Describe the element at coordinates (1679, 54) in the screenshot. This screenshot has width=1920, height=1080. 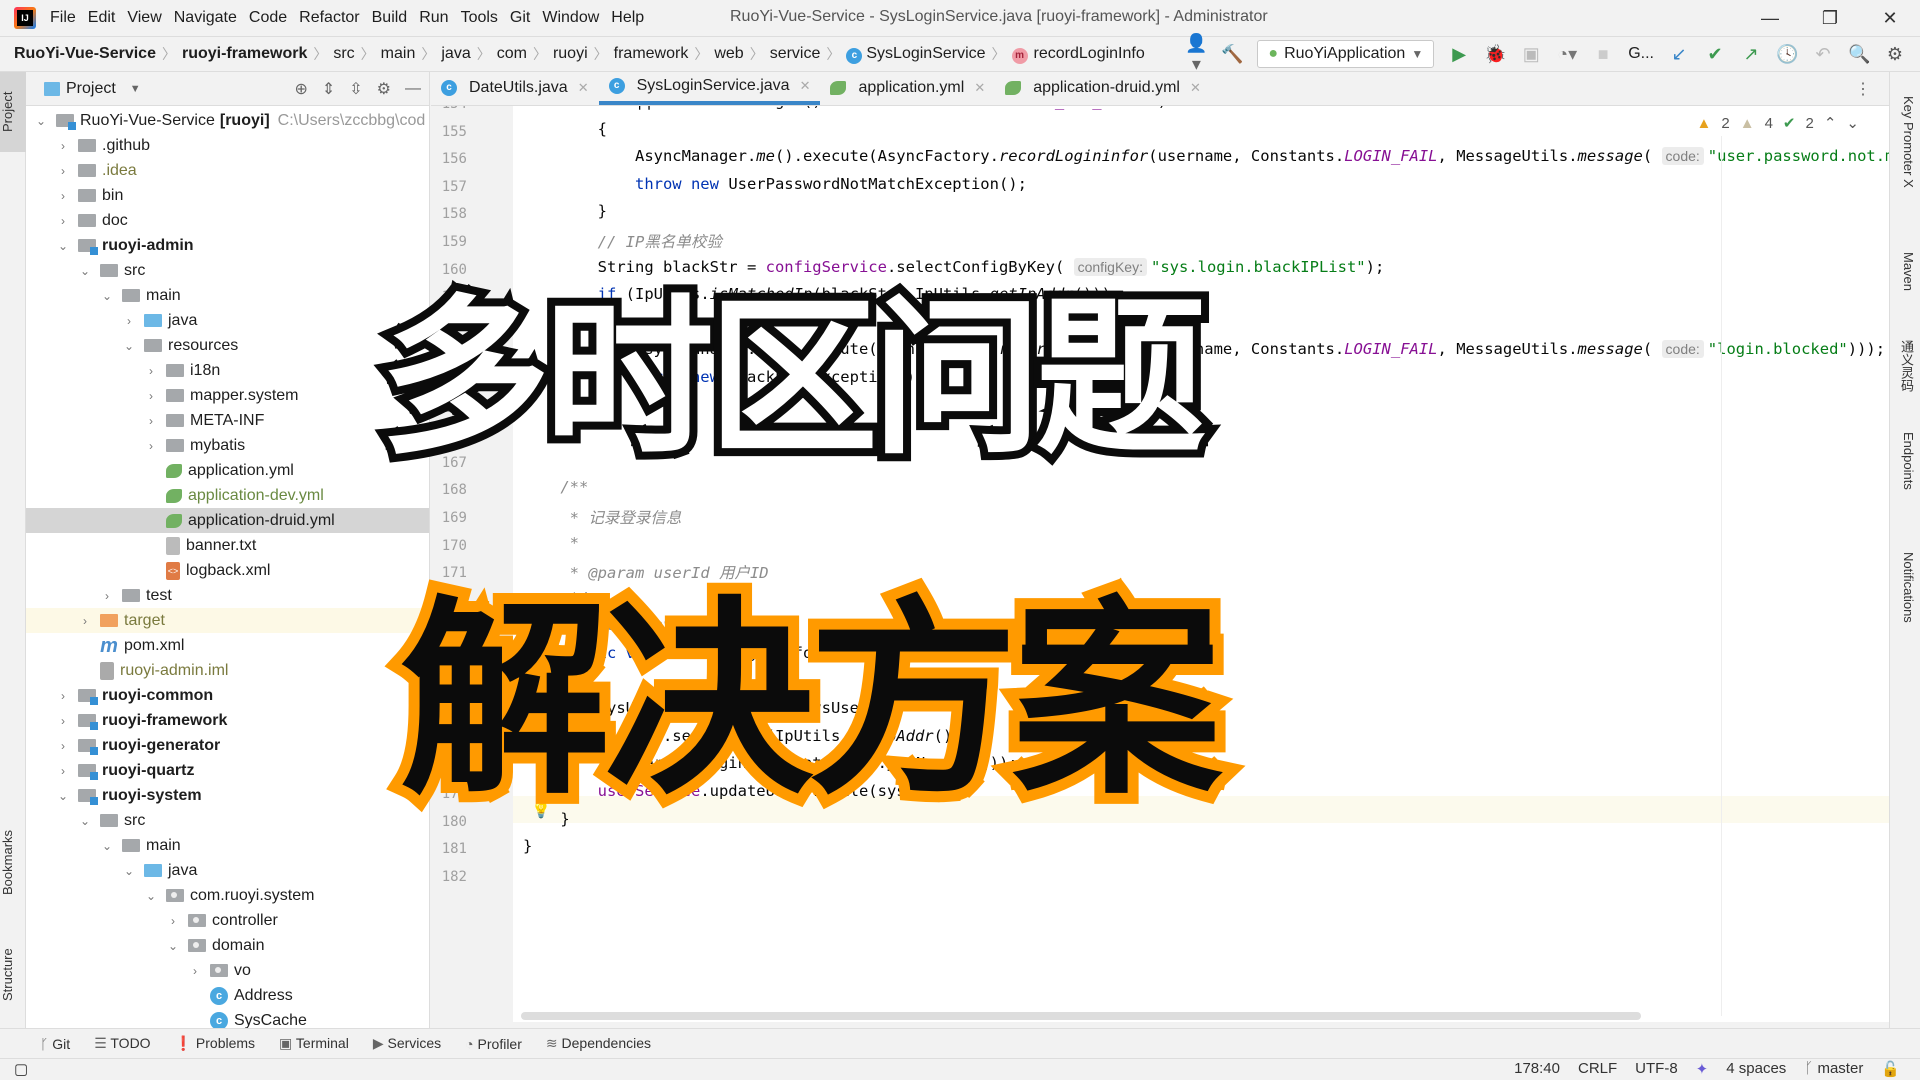
I see `git-update-icon: ↙` at that location.